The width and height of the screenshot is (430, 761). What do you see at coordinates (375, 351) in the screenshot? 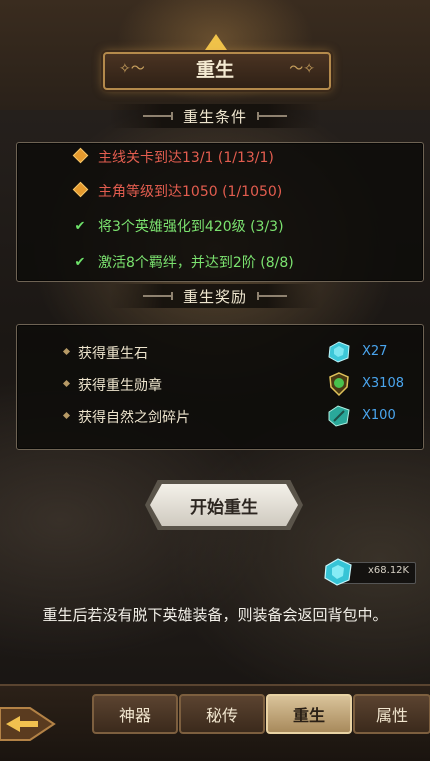
I see `reward-amount: X27` at bounding box center [375, 351].